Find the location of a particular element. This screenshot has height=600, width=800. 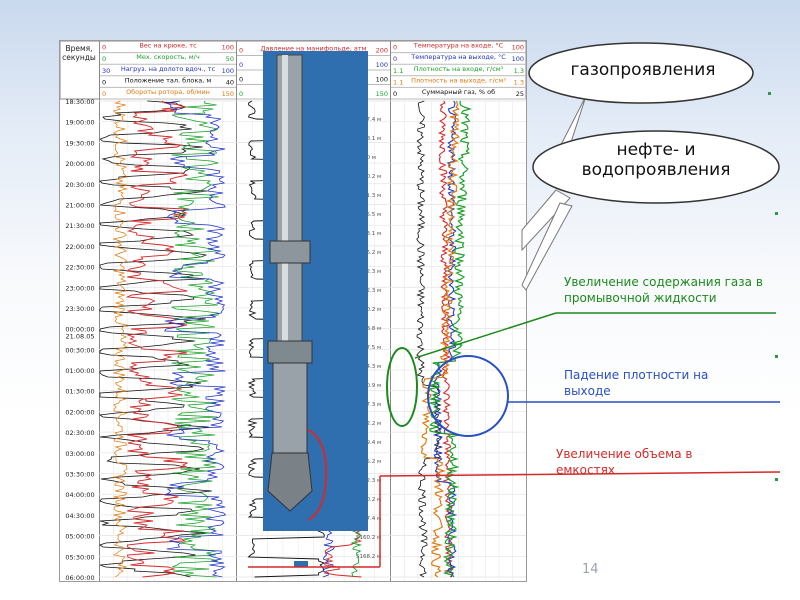

callout-gas-text: газопроявления is located at coordinates (643, 70).